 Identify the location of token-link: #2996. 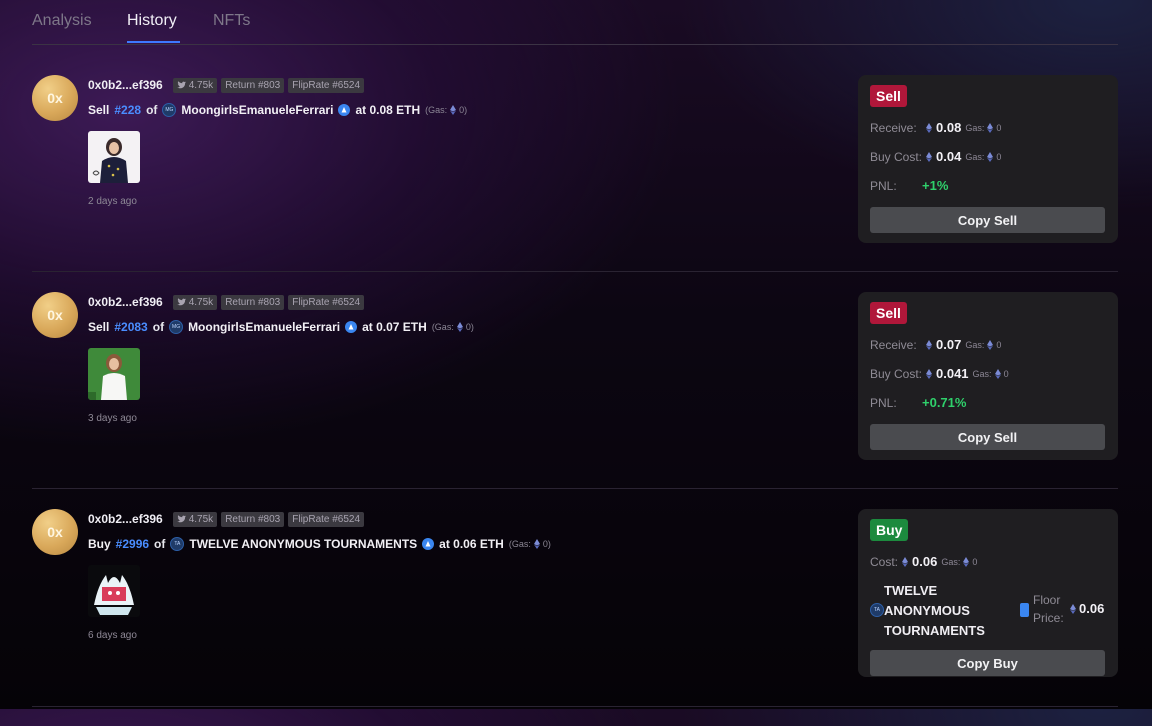
(132, 544).